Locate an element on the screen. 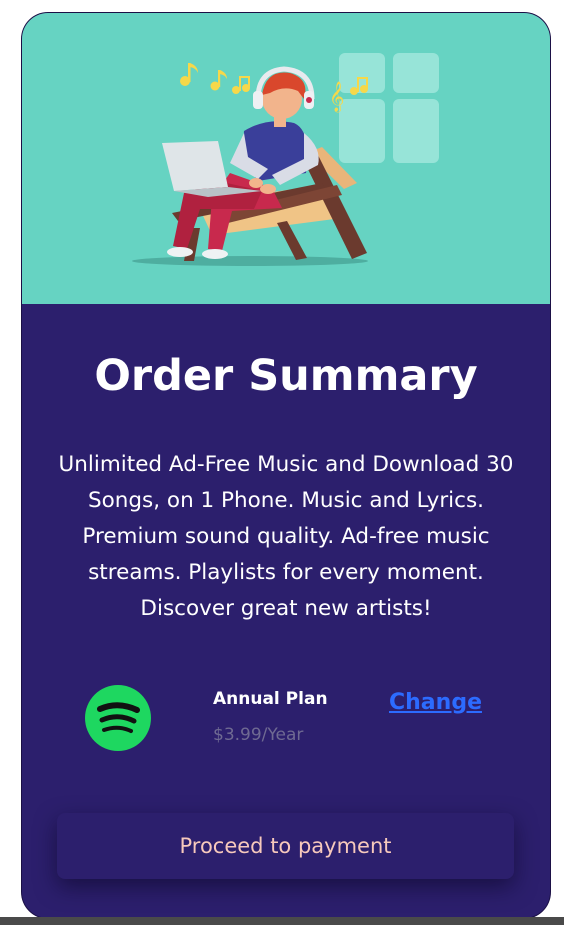 The height and width of the screenshot is (925, 564). bottom-bar is located at coordinates (282, 921).